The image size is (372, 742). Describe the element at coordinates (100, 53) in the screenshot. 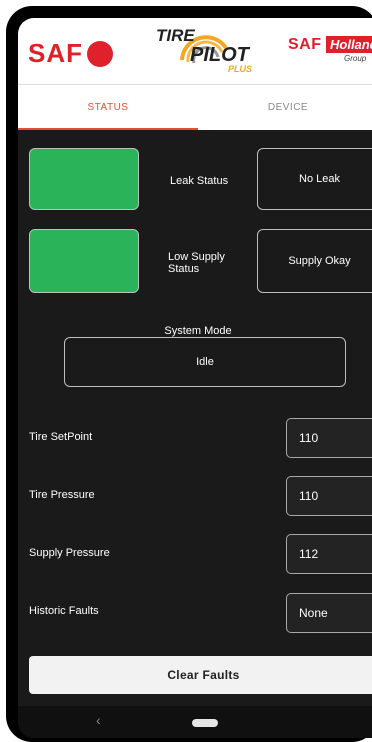

I see `saf-logo-dot` at that location.